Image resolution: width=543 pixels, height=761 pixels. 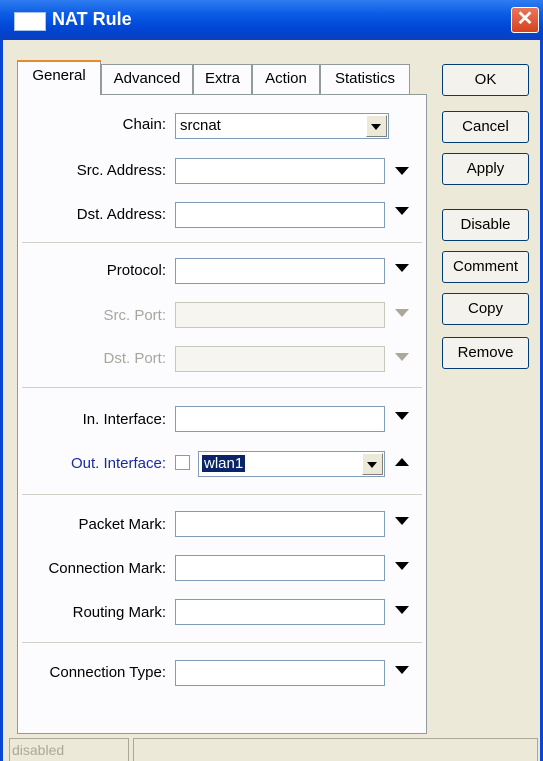 I want to click on dst-address-label: Dst. Address:, so click(x=121, y=214).